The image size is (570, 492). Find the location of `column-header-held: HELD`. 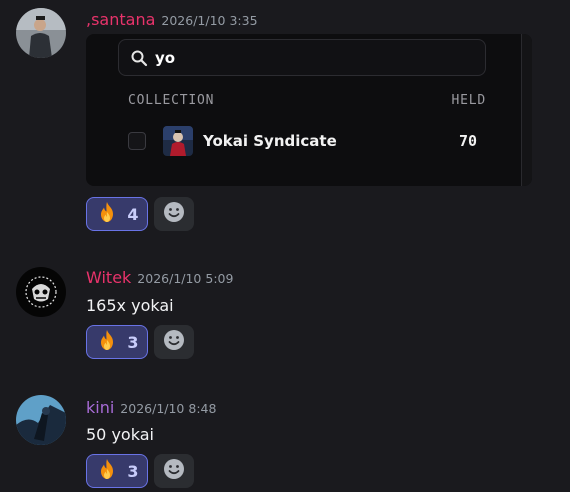

column-header-held: HELD is located at coordinates (468, 100).